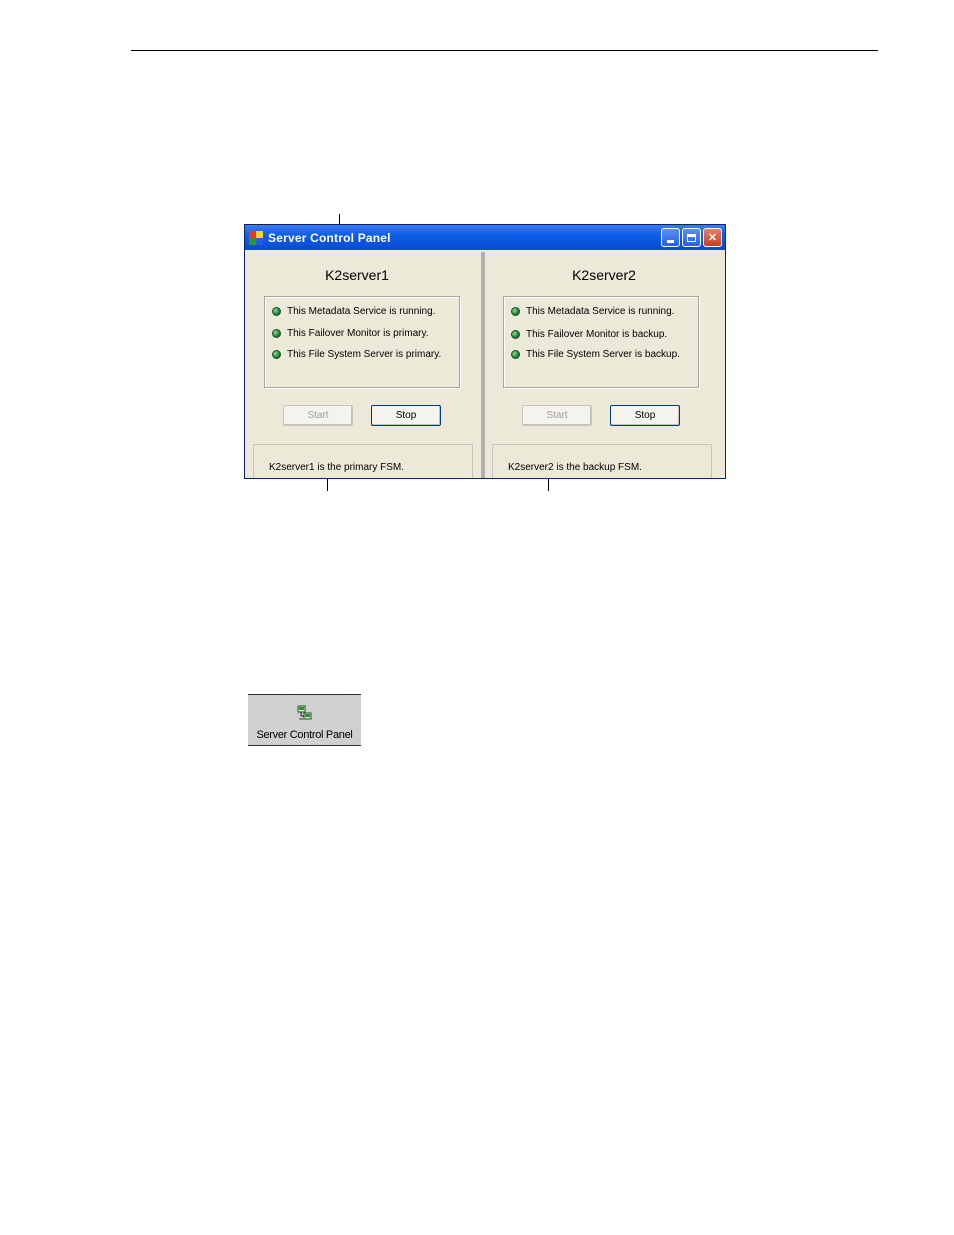 Image resolution: width=954 pixels, height=1235 pixels. Describe the element at coordinates (483, 365) in the screenshot. I see `panel-divider` at that location.